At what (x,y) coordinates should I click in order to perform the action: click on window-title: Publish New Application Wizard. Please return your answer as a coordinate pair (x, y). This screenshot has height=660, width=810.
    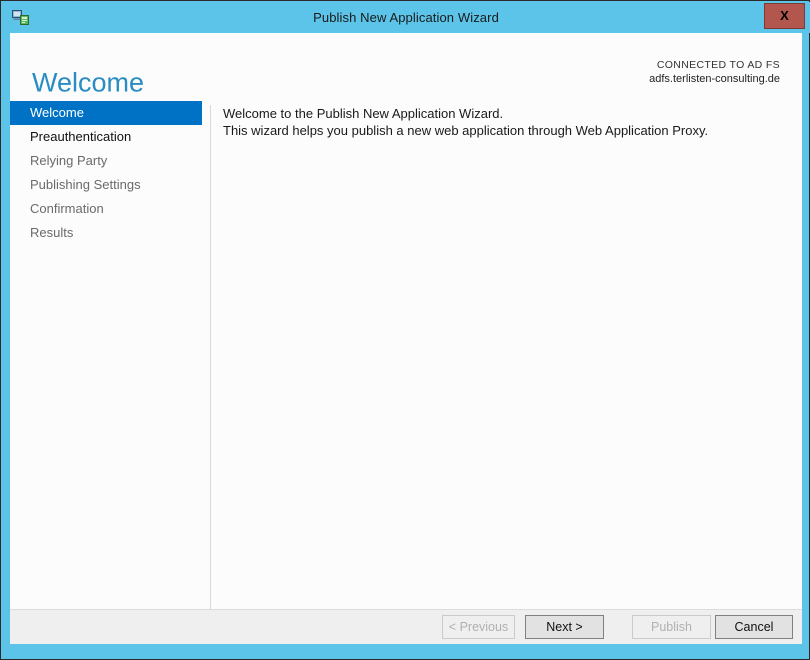
    Looking at the image, I should click on (406, 17).